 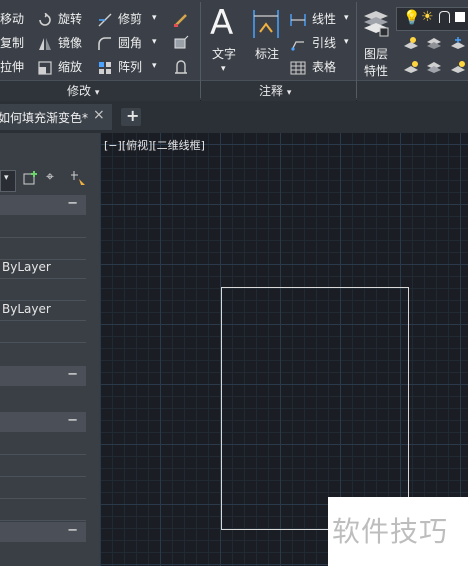 I want to click on stretch-label: 拉伸, so click(x=12, y=67).